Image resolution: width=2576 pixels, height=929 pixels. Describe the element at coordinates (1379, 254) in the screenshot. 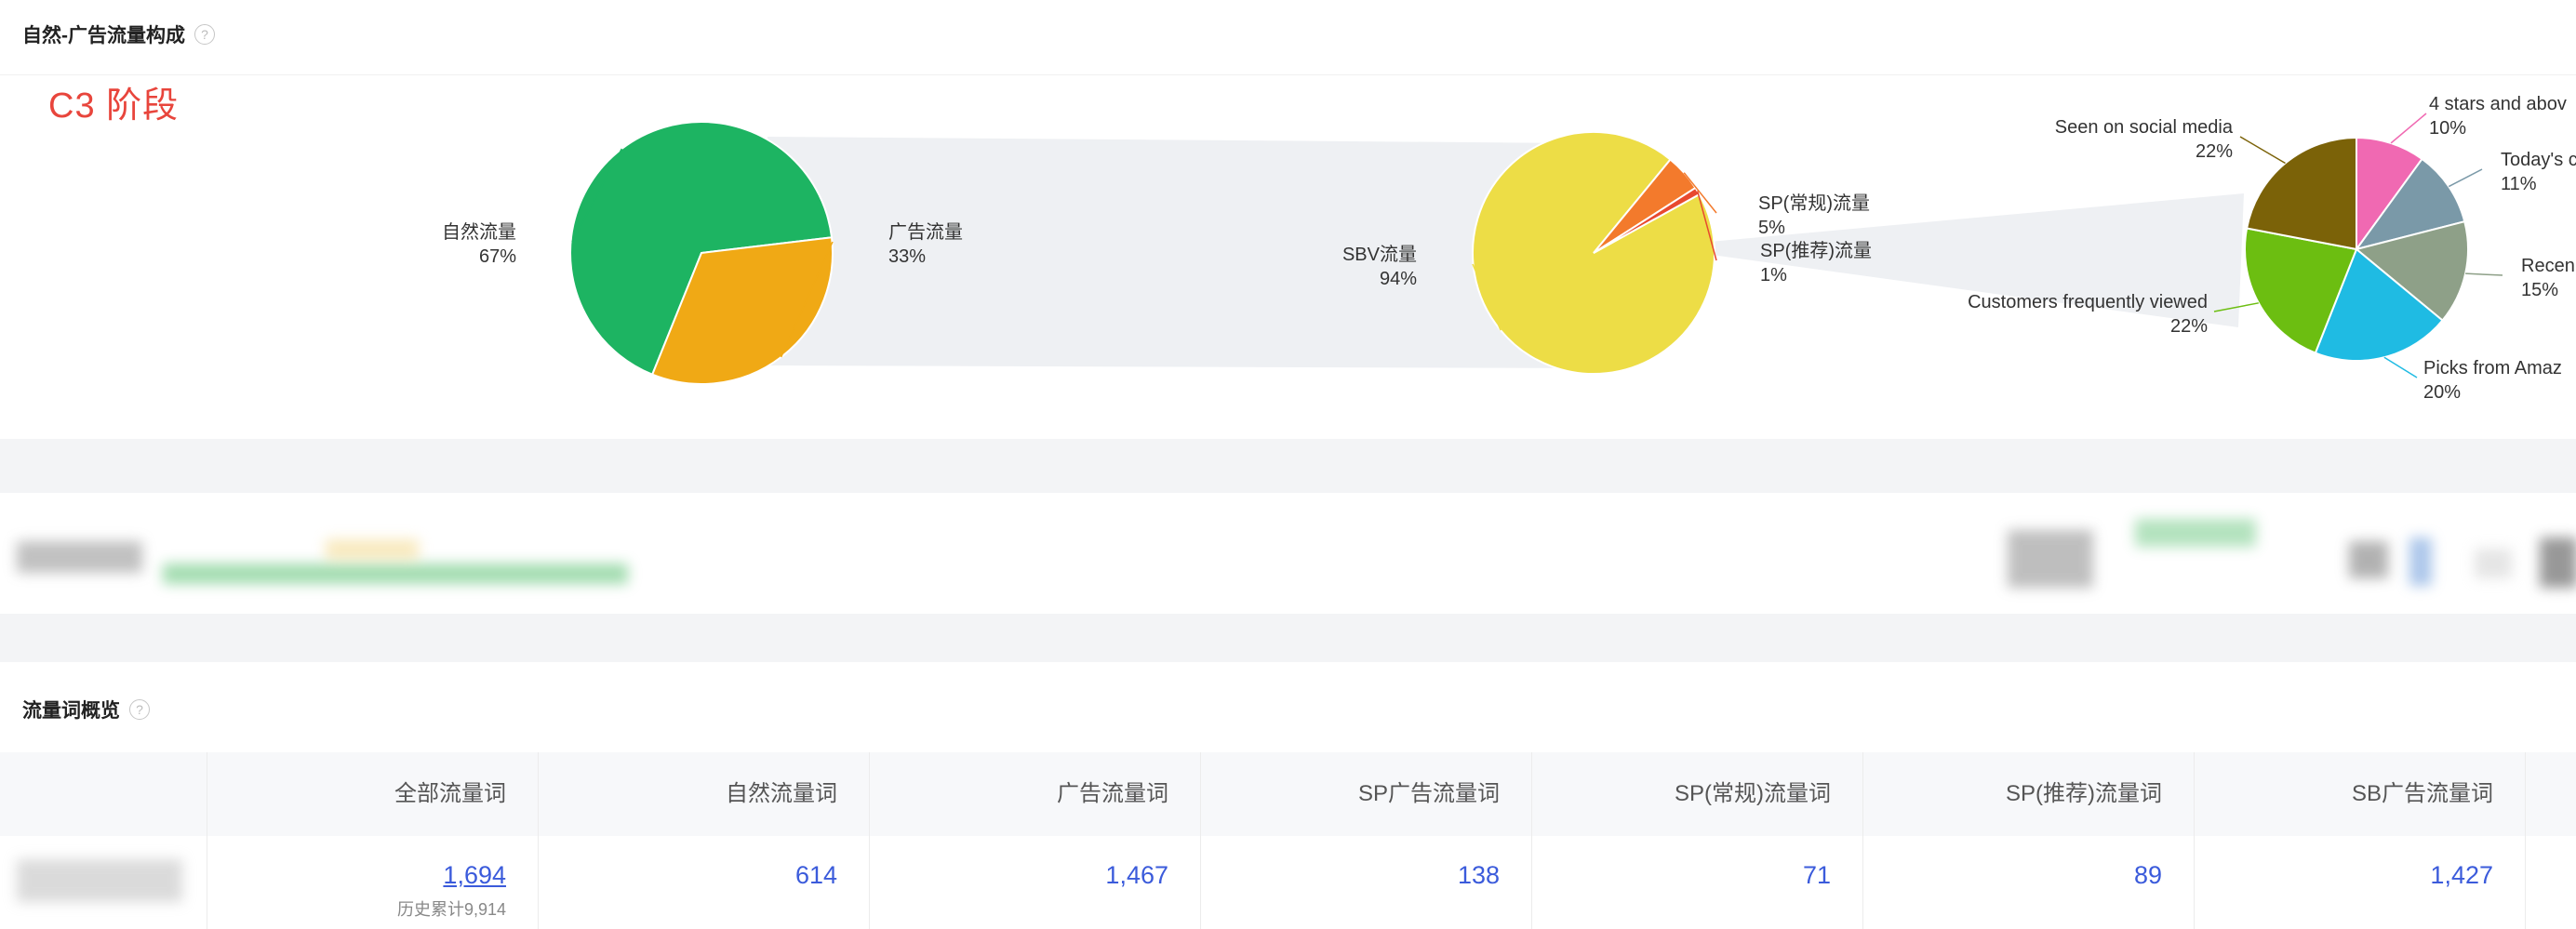

I see `pie2-slice-label: SBV流量` at that location.